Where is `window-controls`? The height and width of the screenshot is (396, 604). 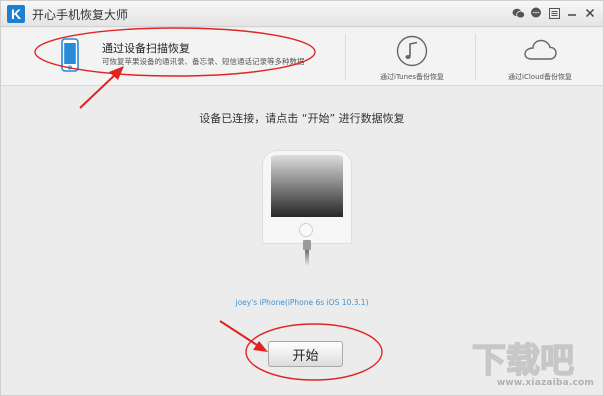 window-controls is located at coordinates (554, 13).